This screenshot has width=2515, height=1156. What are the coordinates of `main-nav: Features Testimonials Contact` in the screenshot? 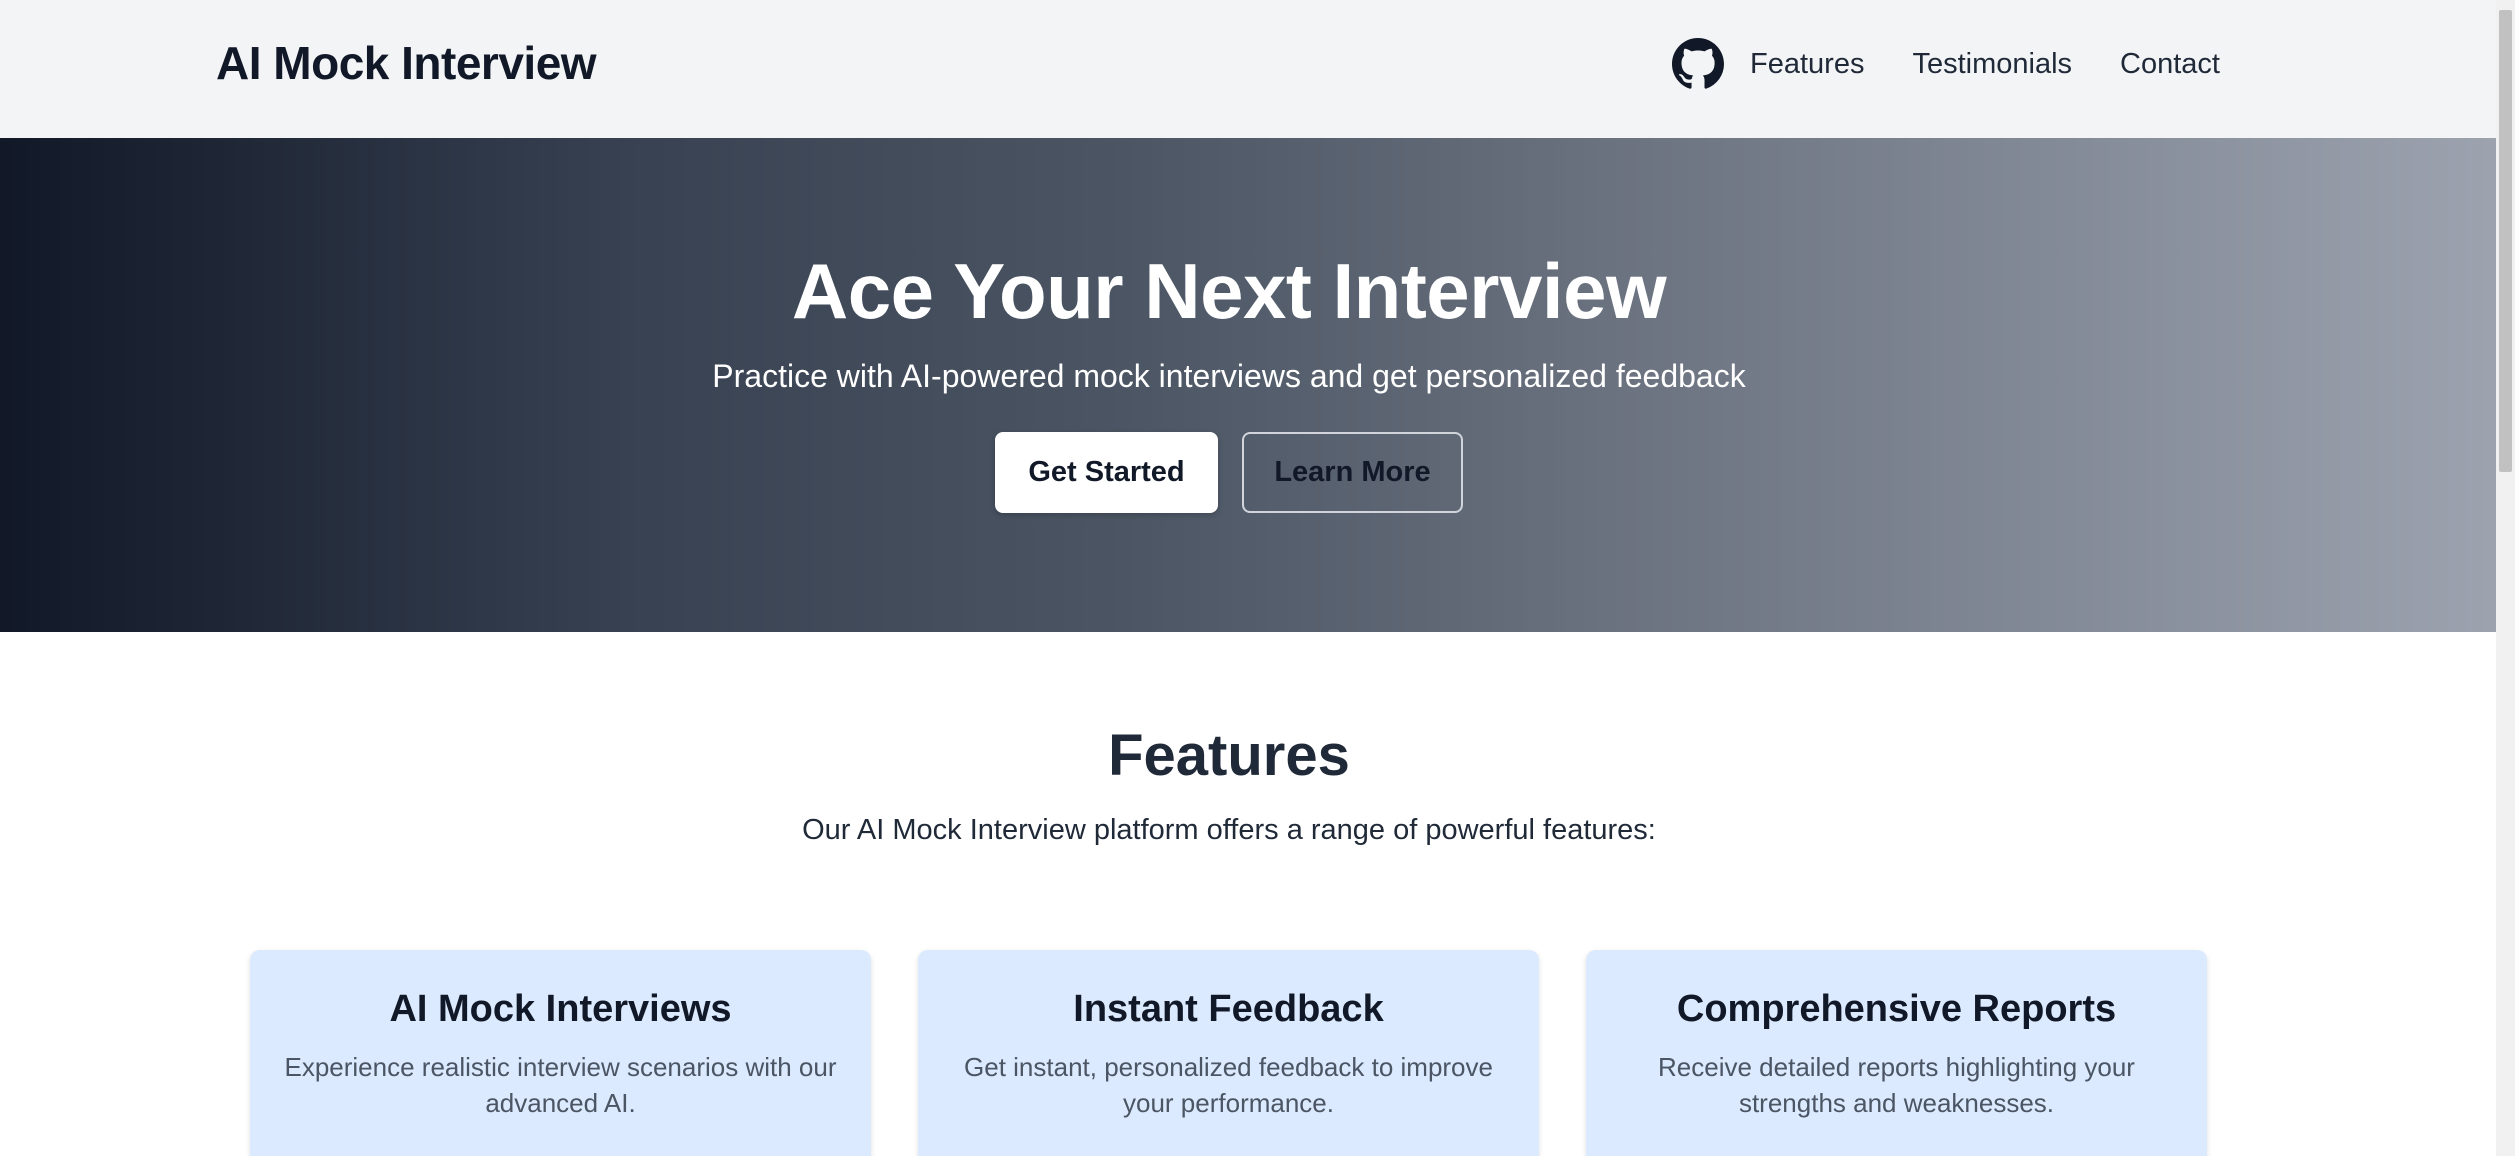 It's located at (1946, 64).